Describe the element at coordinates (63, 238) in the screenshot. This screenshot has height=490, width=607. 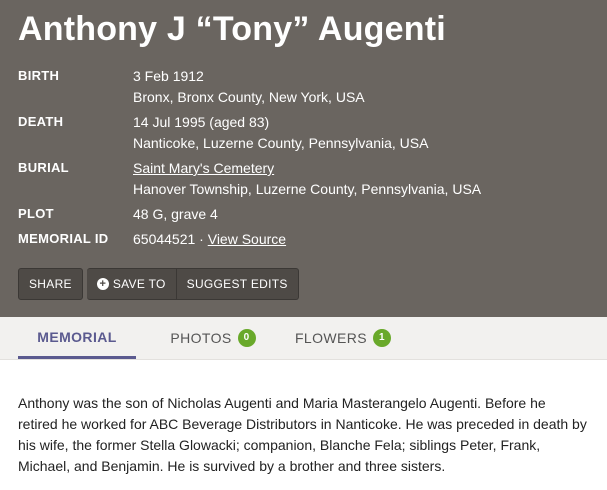
I see `memorial-id-label: MEMORIAL ID` at that location.